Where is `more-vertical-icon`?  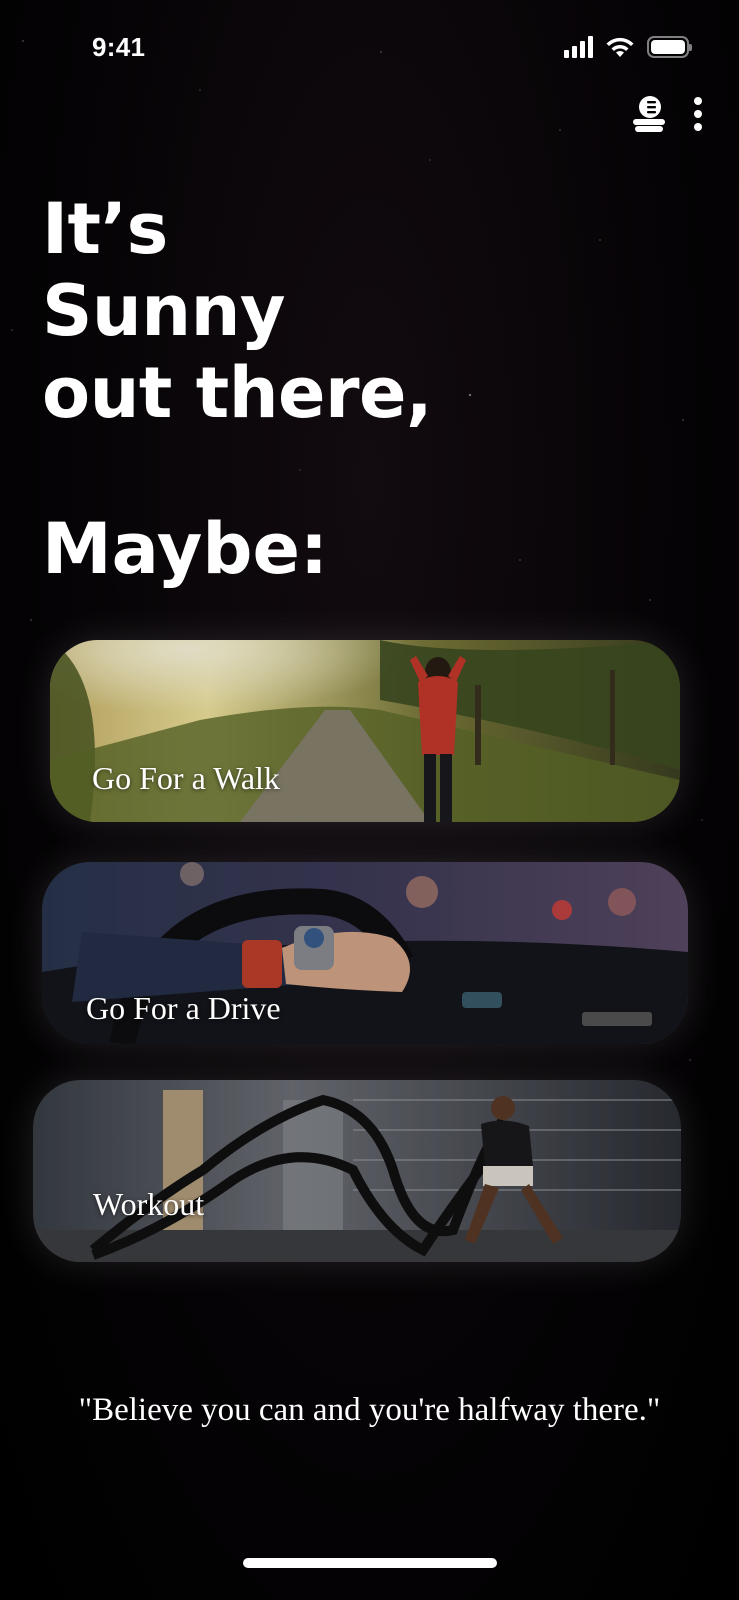
more-vertical-icon is located at coordinates (698, 114).